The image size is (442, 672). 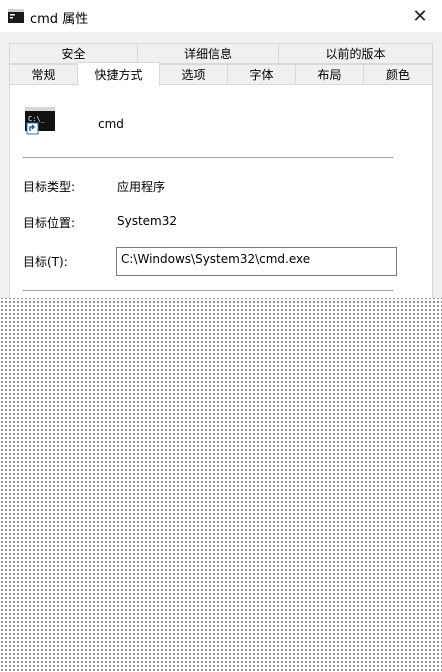 What do you see at coordinates (32, 128) in the screenshot?
I see `shortcut-arrow-icon` at bounding box center [32, 128].